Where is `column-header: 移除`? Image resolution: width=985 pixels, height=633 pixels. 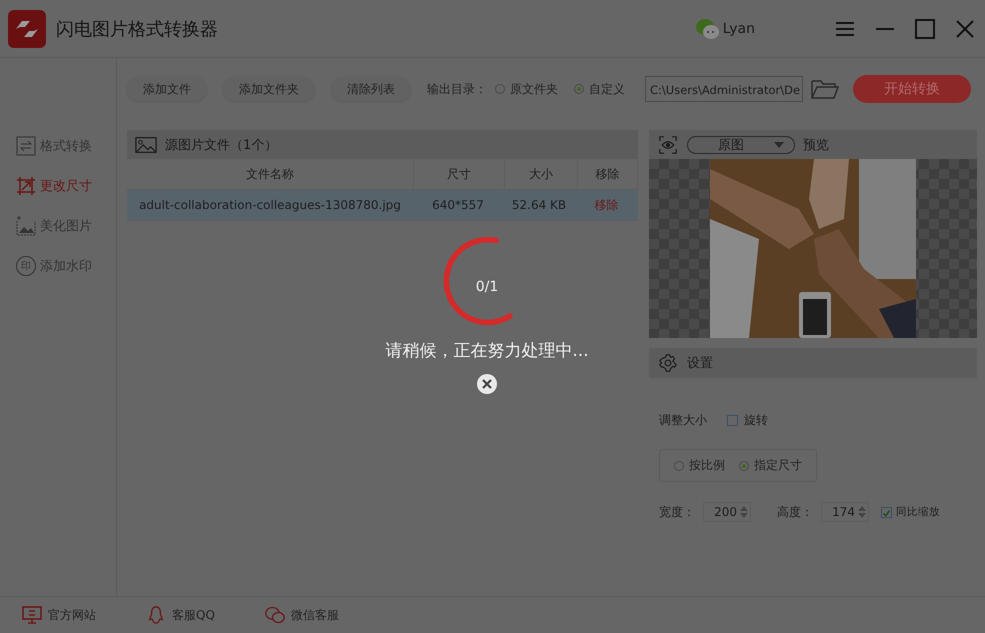
column-header: 移除 is located at coordinates (608, 174).